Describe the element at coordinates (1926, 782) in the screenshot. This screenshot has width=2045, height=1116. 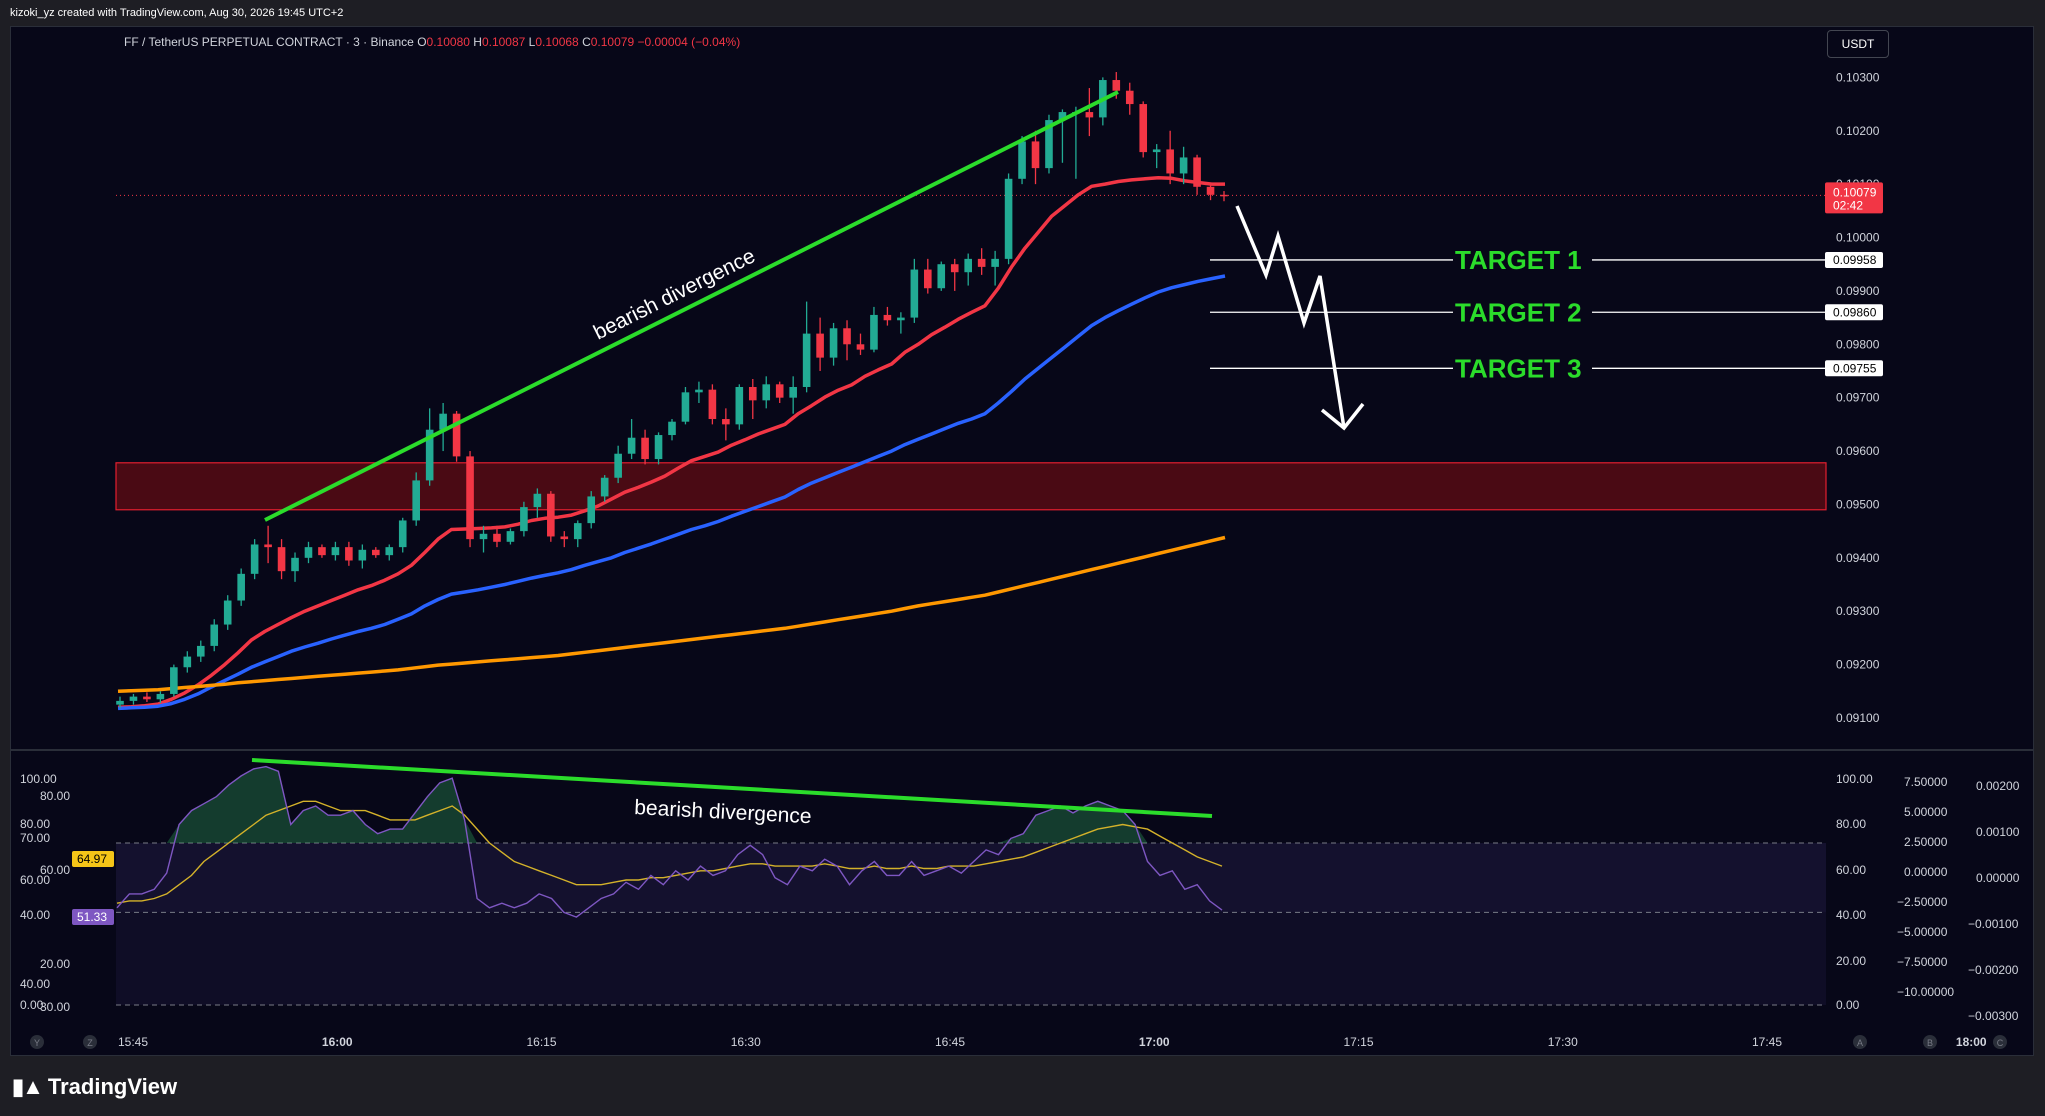
I see `osc-mid-tick: 7.50000` at that location.